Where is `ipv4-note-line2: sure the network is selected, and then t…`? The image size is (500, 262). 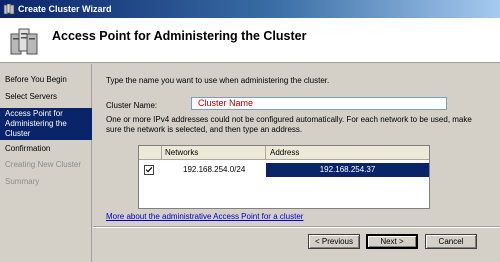 ipv4-note-line2: sure the network is selected, and then t… is located at coordinates (204, 129).